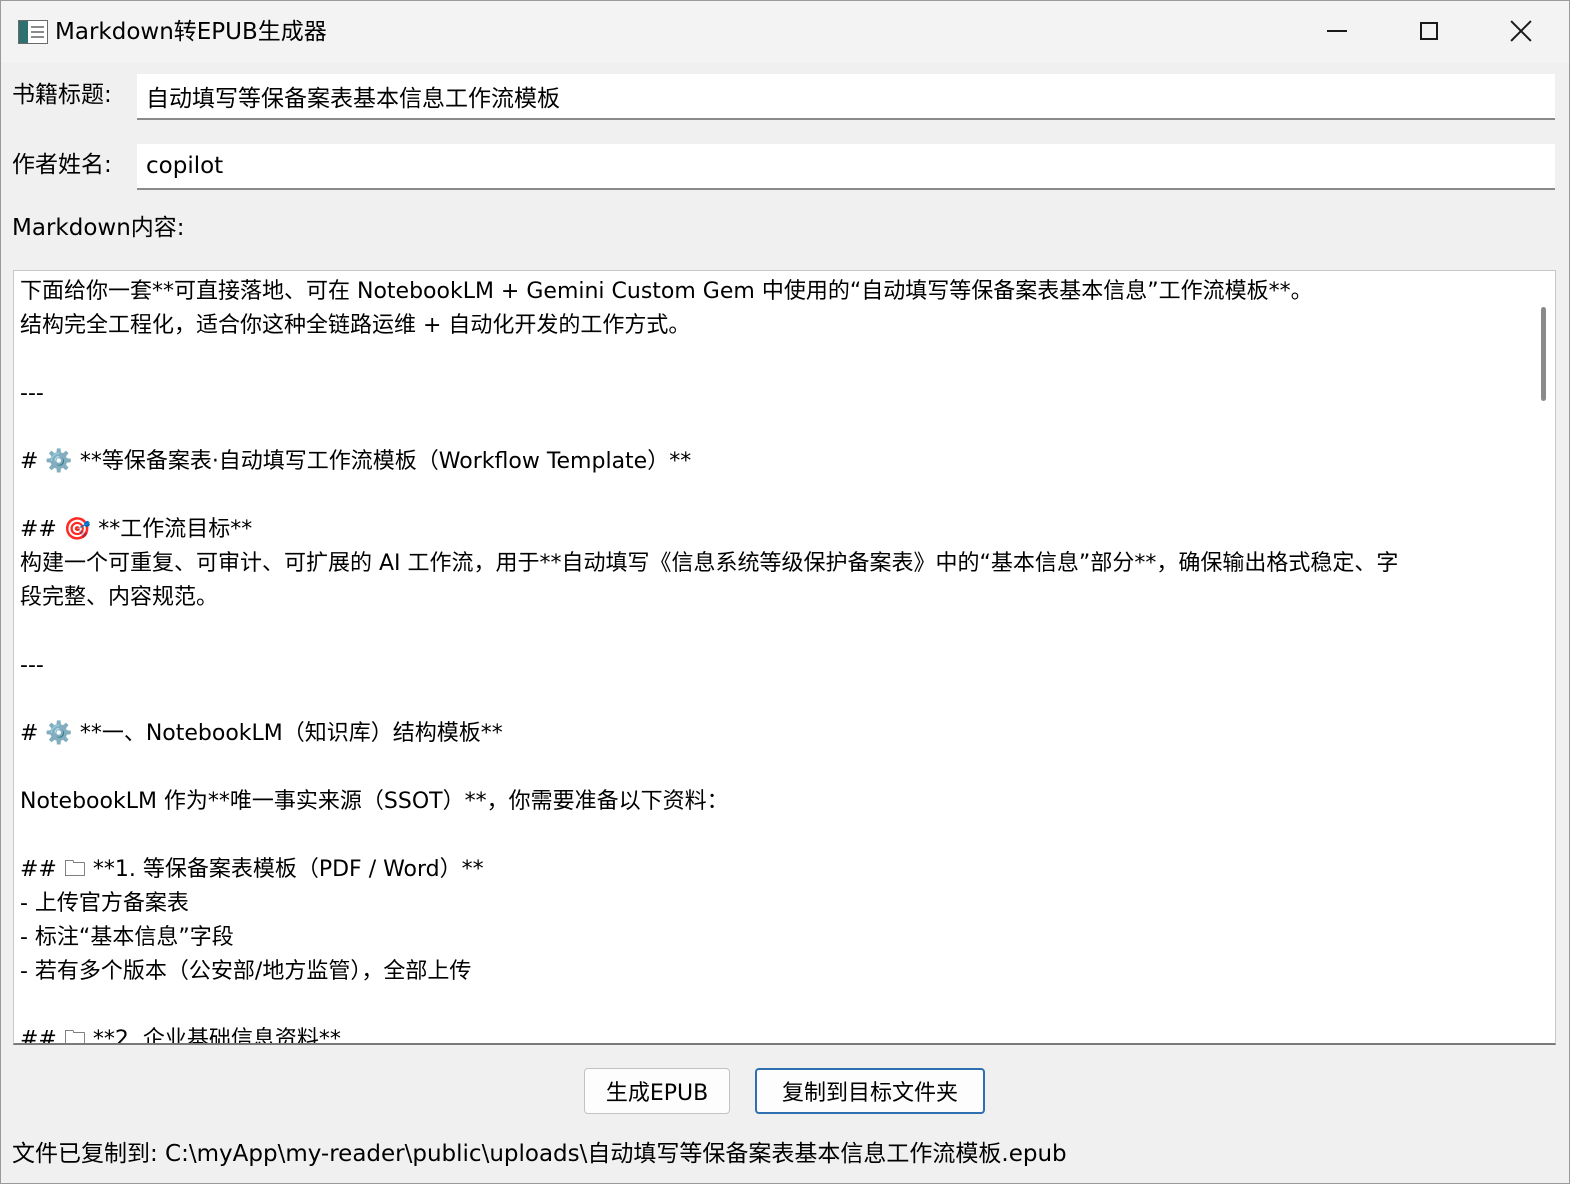 The image size is (1570, 1184). I want to click on minimize-icon, so click(1337, 31).